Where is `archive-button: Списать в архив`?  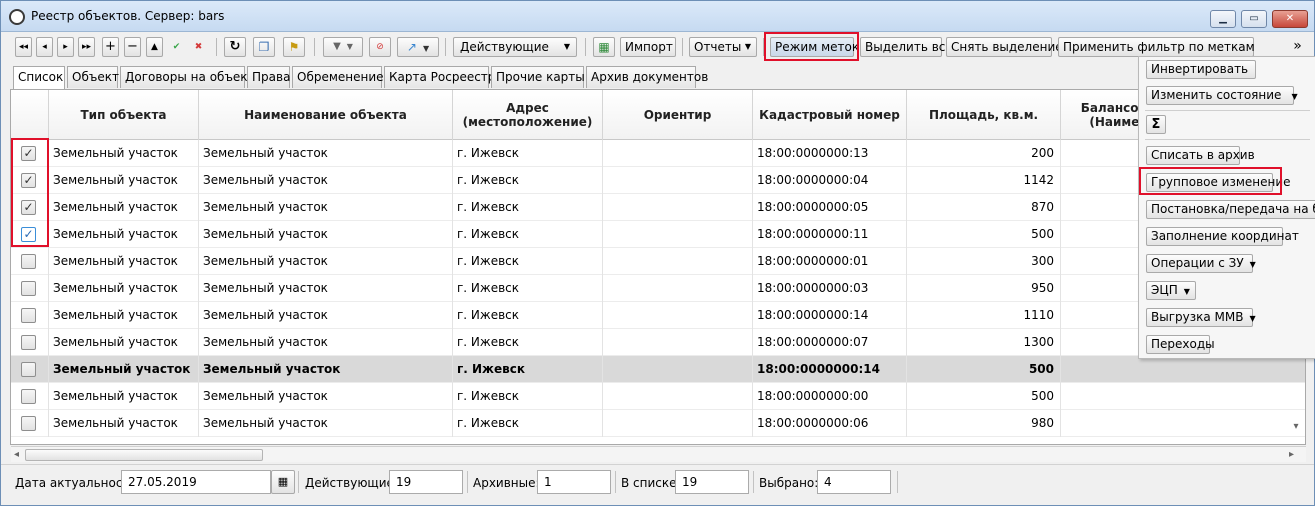 archive-button: Списать в архив is located at coordinates (1200, 155).